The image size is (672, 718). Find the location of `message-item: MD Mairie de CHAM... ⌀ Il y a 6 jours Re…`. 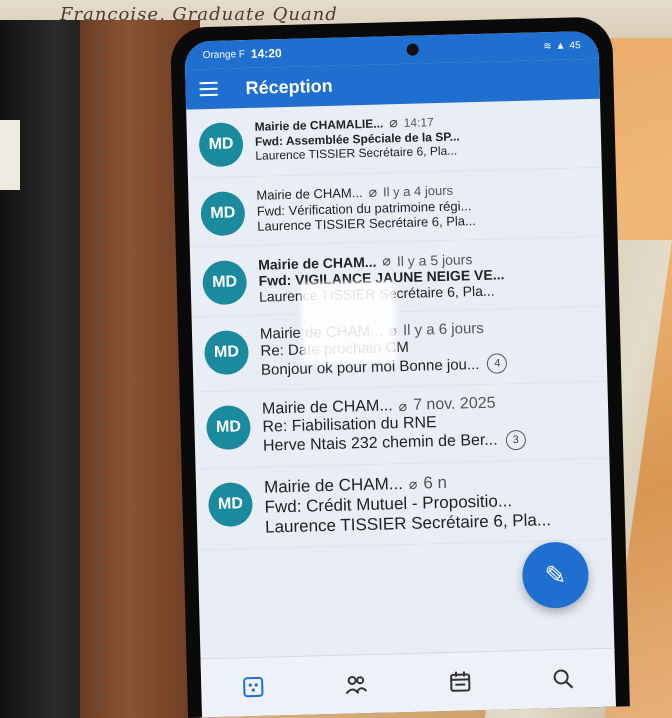

message-item: MD Mairie de CHAM... ⌀ Il y a 6 jours Re… is located at coordinates (399, 349).